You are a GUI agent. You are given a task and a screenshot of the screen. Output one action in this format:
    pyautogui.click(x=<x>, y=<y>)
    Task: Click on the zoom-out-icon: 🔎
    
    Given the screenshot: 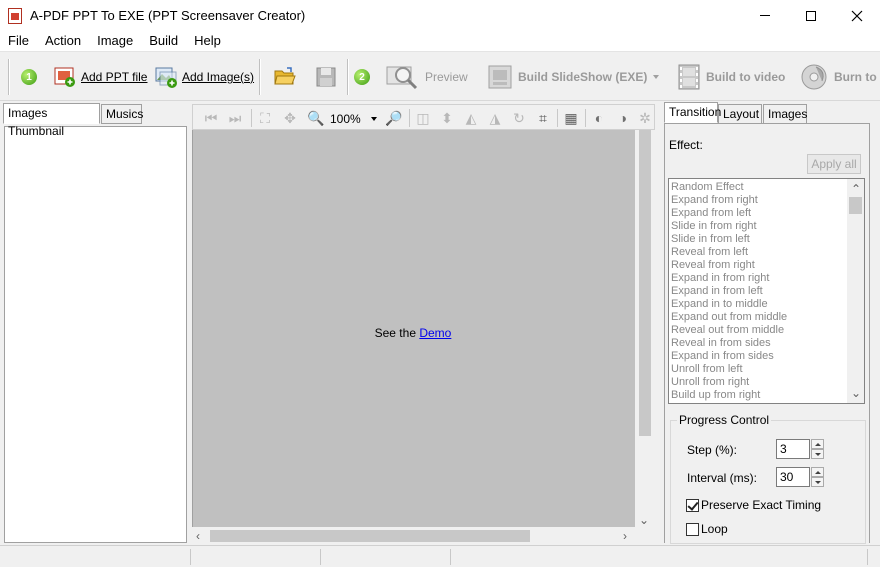 What is the action you would take?
    pyautogui.click(x=393, y=118)
    